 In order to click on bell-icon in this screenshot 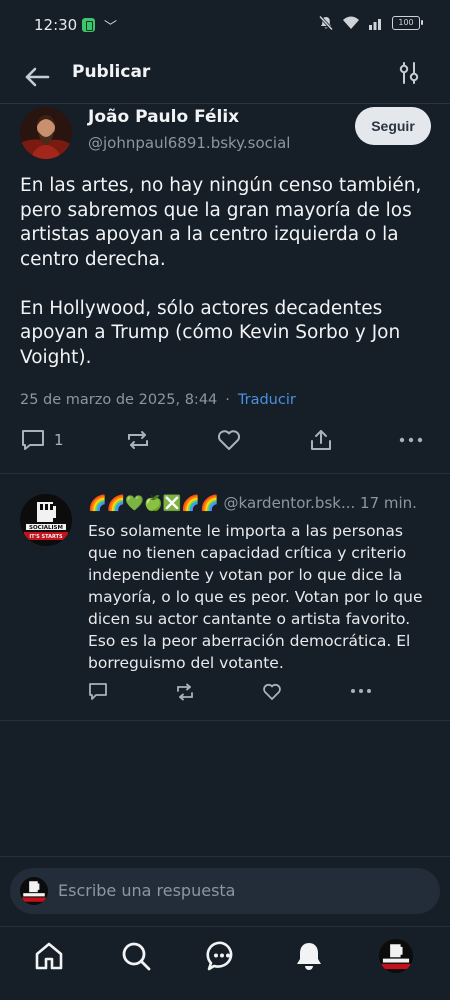, I will do `click(309, 956)`.